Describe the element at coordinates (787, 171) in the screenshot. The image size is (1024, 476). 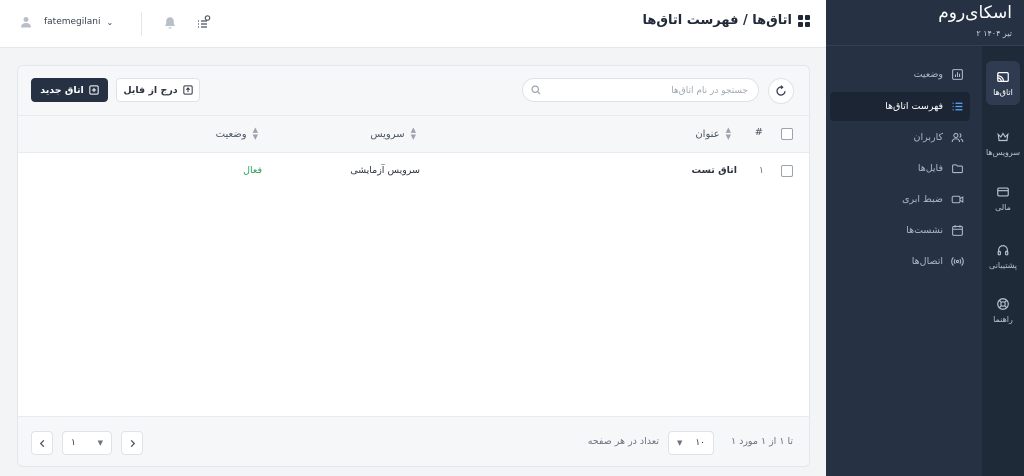
I see `row-checkbox` at that location.